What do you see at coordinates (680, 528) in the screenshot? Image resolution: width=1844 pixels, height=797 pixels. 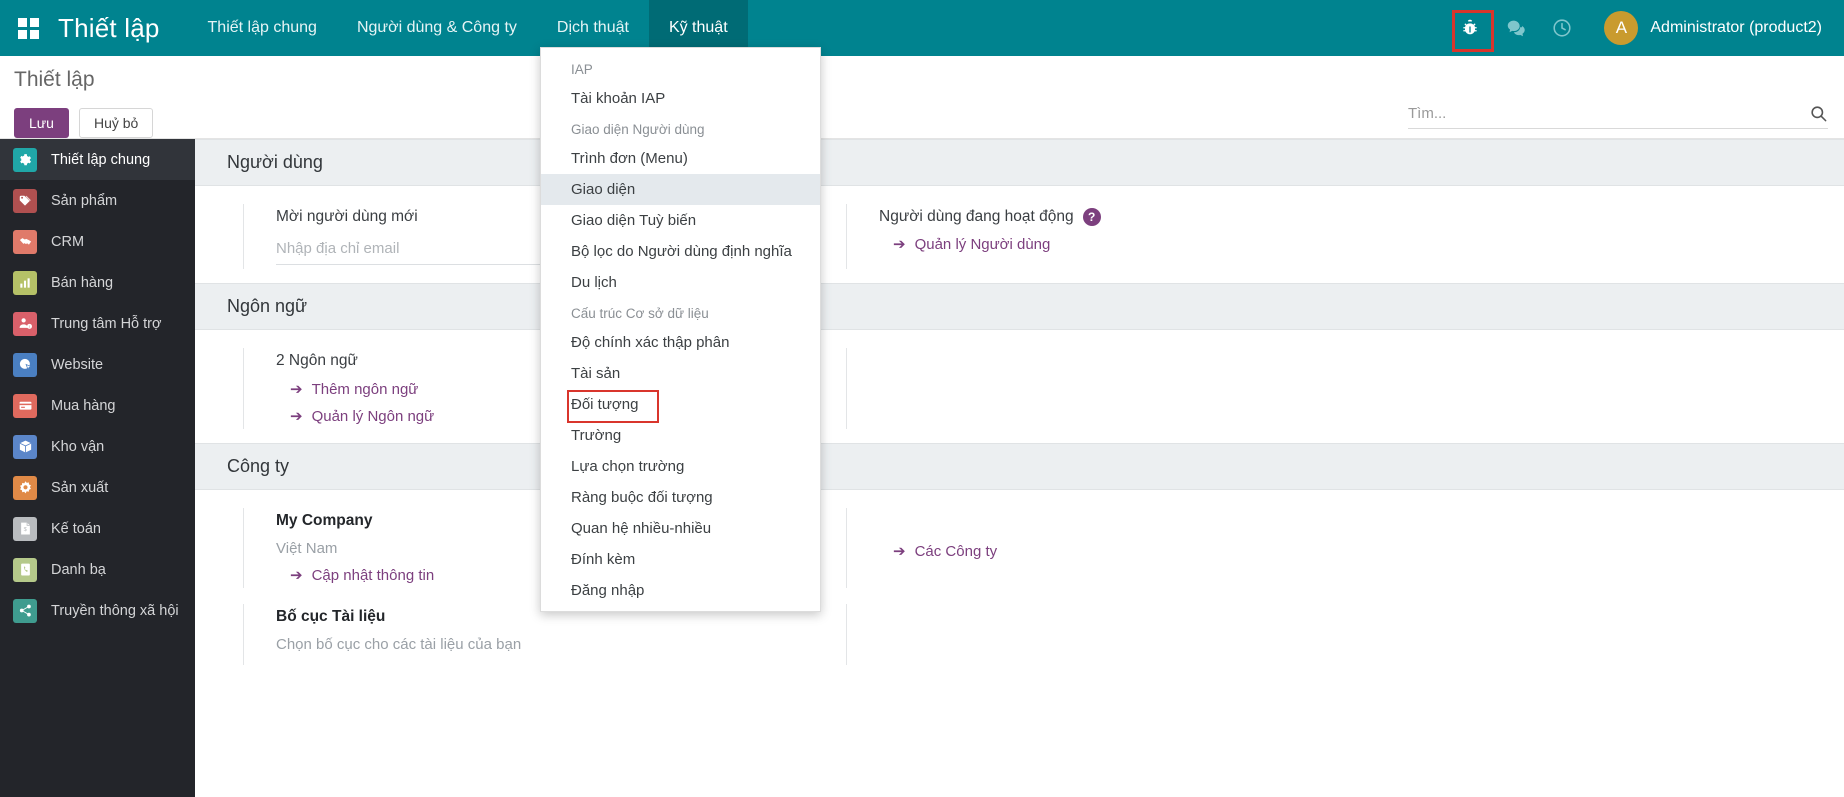 I see `dropdown-item-many2many-relations: Quan hệ nhiều-nhiều` at bounding box center [680, 528].